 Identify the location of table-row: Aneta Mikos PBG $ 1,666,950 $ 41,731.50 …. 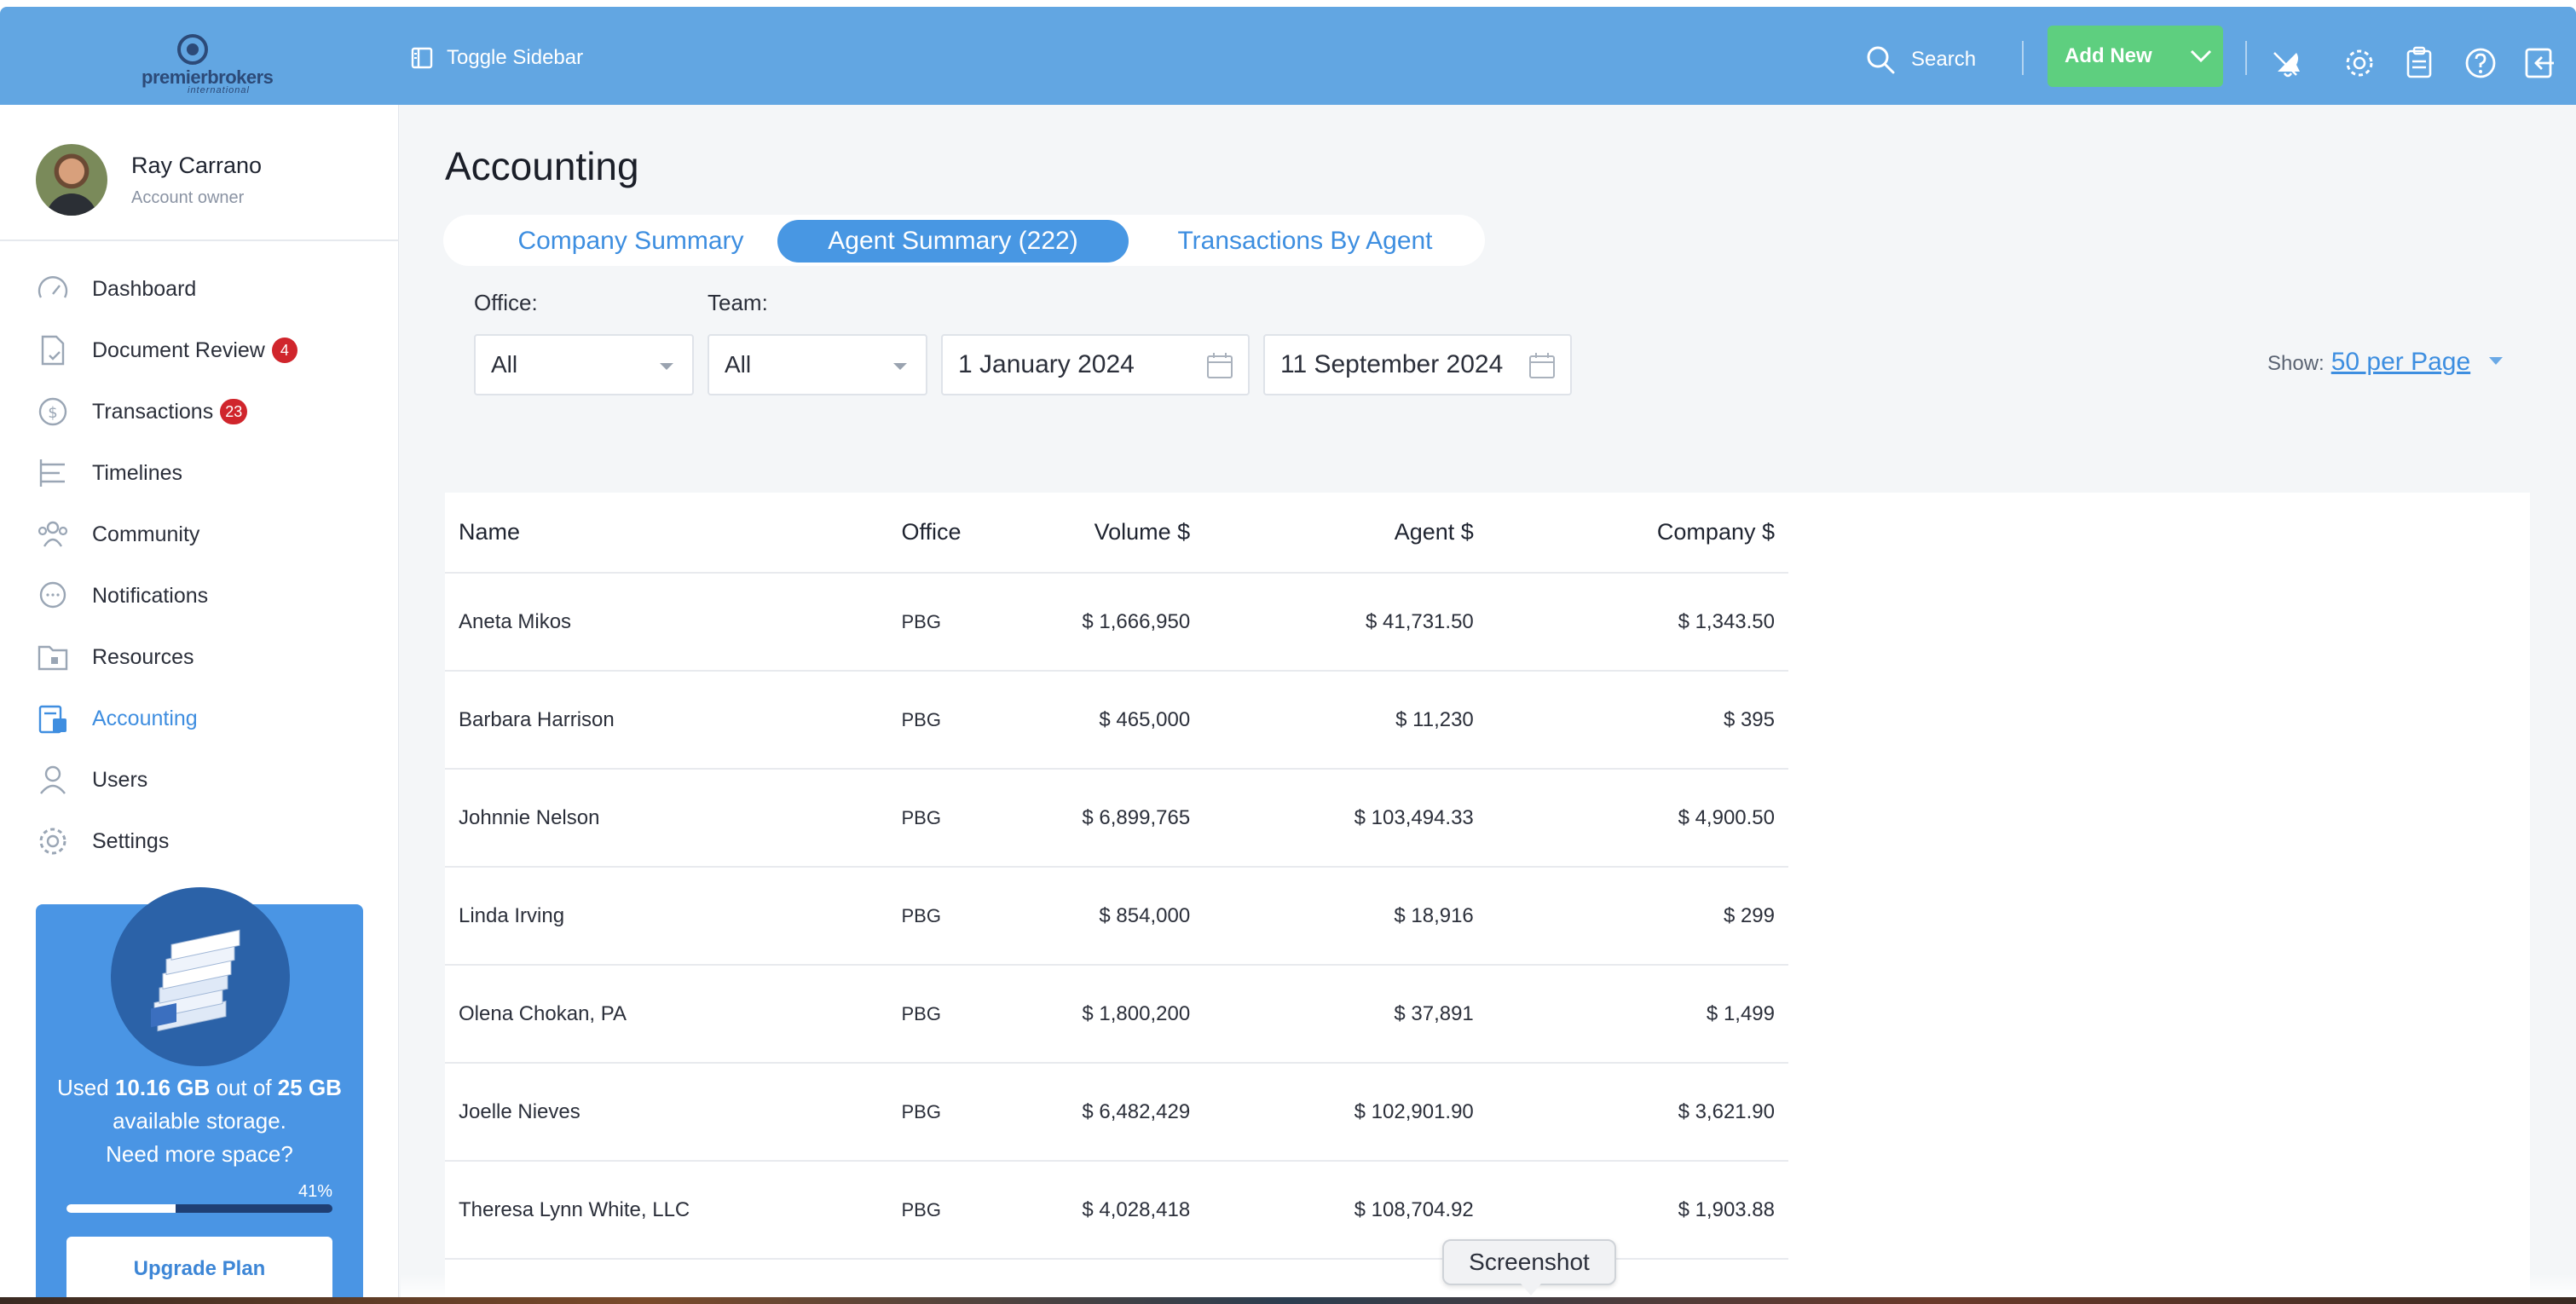
(1116, 622).